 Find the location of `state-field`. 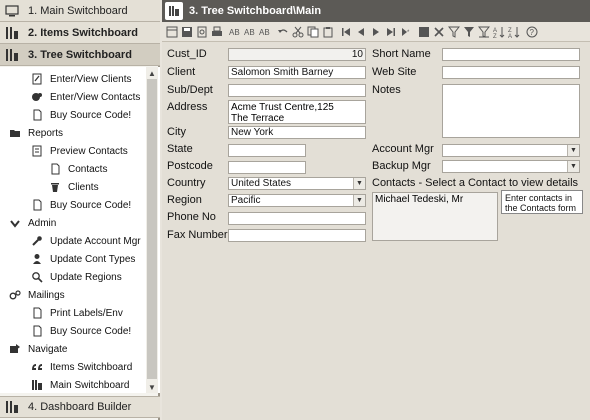

state-field is located at coordinates (267, 150).